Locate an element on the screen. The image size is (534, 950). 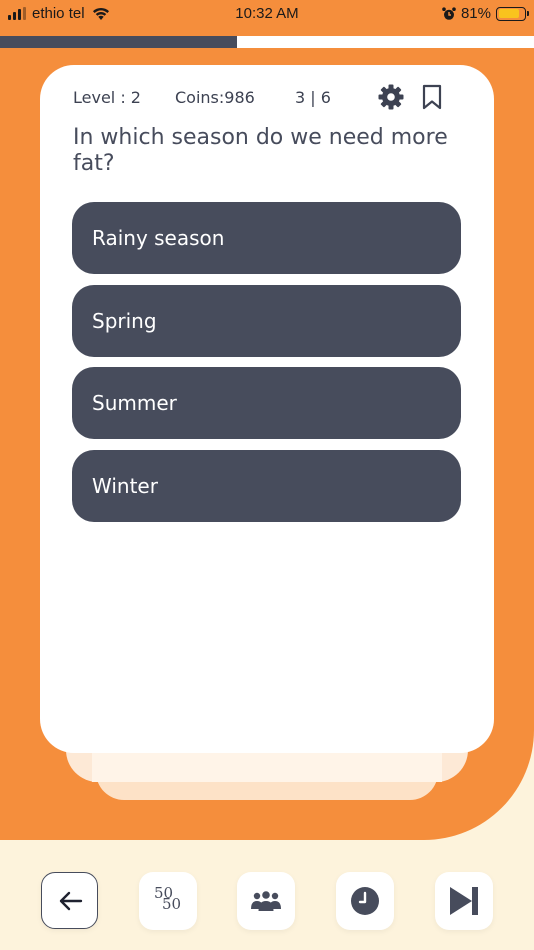
quiz-progress-bar is located at coordinates (267, 42).